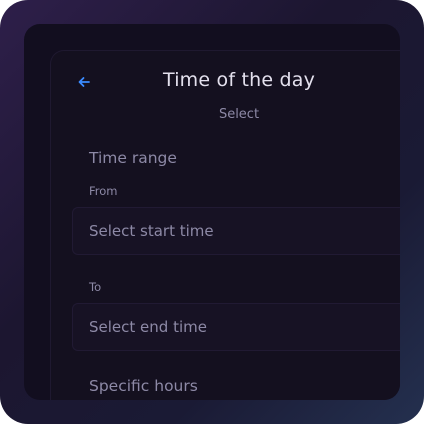  I want to click on specific-hours-heading: Specific hours, so click(143, 386).